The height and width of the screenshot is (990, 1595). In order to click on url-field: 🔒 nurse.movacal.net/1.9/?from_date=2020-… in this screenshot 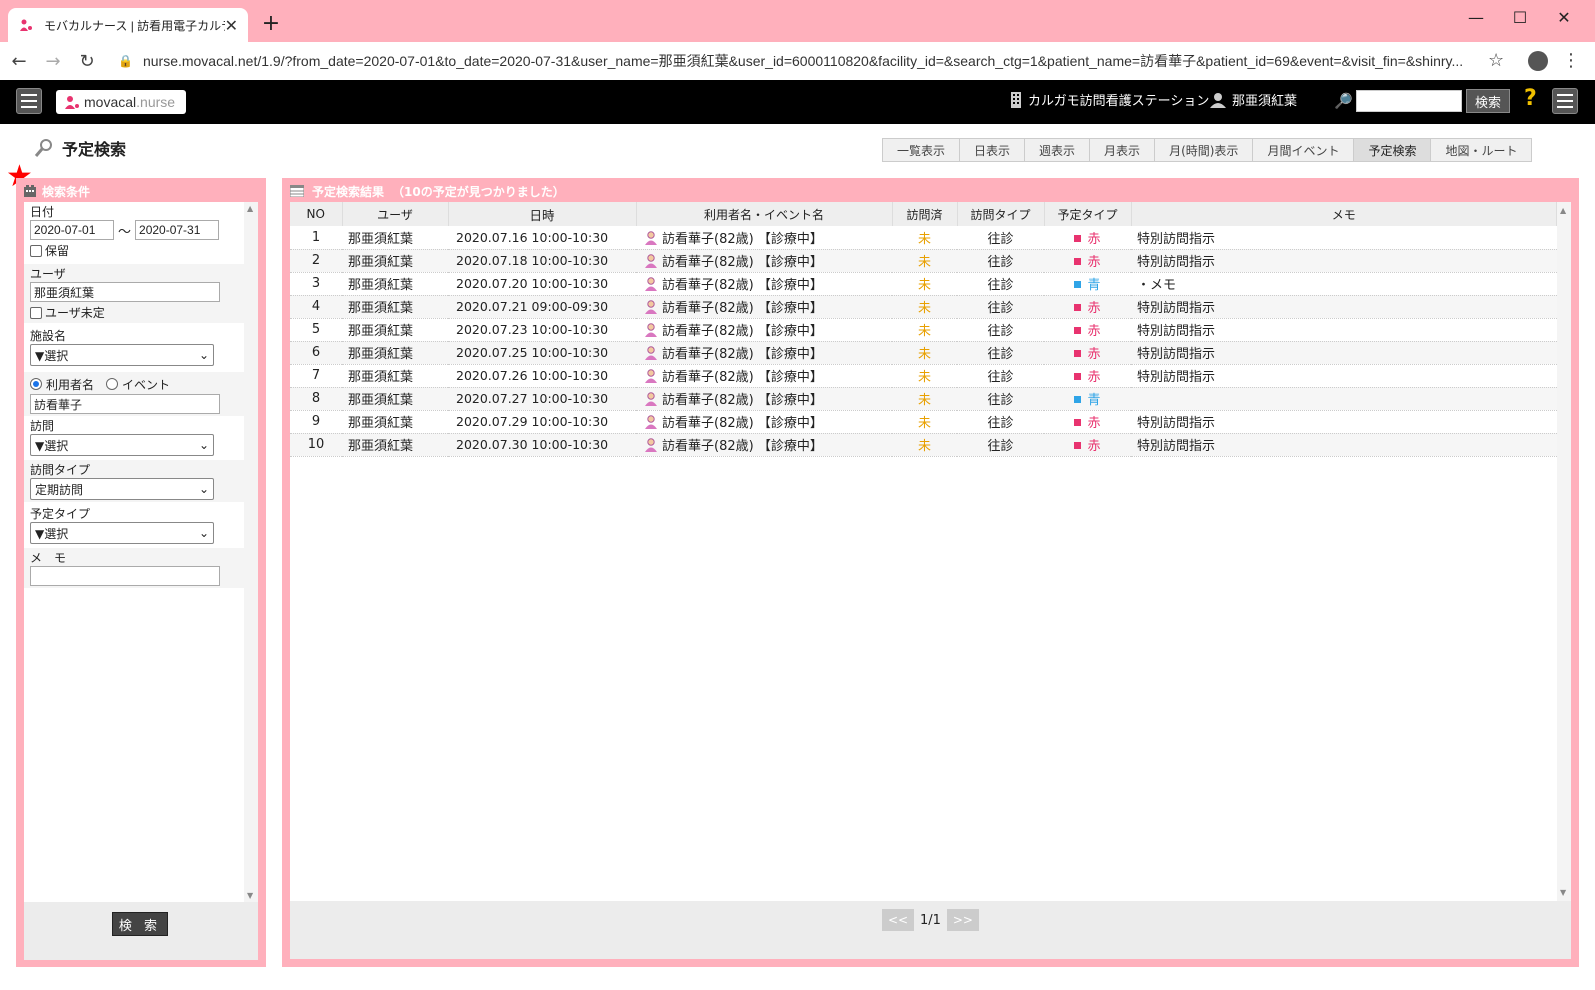, I will do `click(818, 61)`.